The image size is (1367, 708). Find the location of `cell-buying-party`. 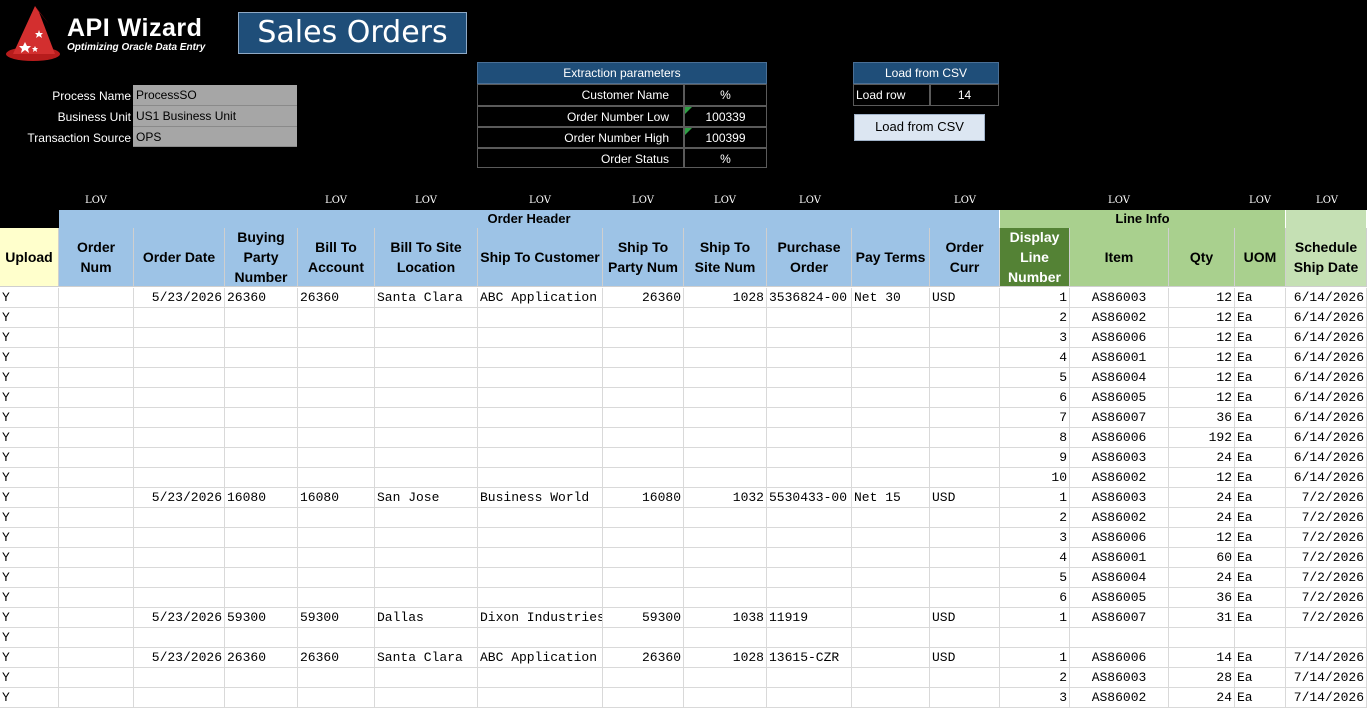

cell-buying-party is located at coordinates (261, 377).